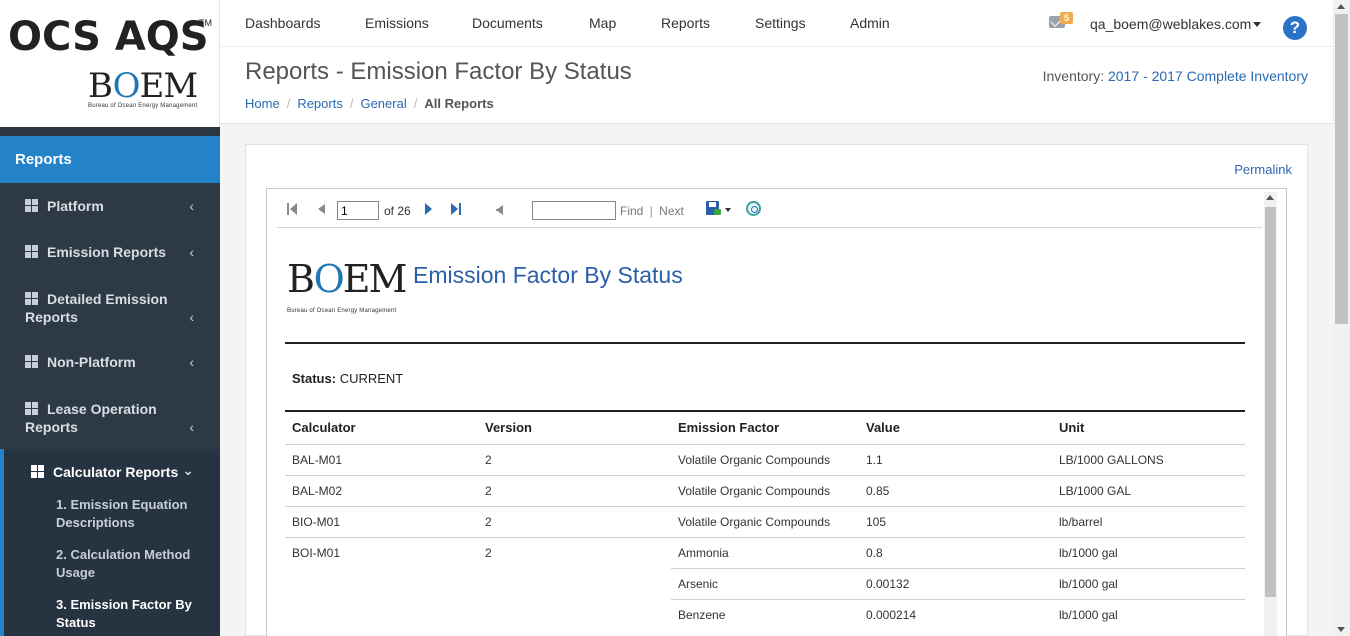  I want to click on window-scrollbar, so click(1341, 318).